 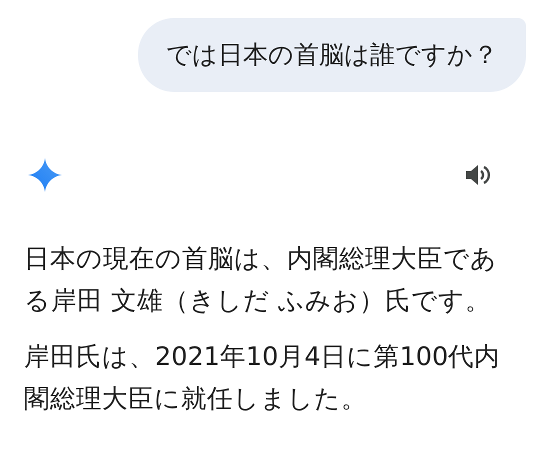 I want to click on response-paragraph: 日本の現在の首脳は、内閣総理大臣である岸田 文雄（きしだ ふみお）氏です。, so click(x=261, y=280).